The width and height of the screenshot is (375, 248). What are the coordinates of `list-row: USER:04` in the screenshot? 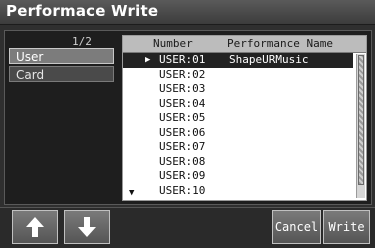 It's located at (238, 104).